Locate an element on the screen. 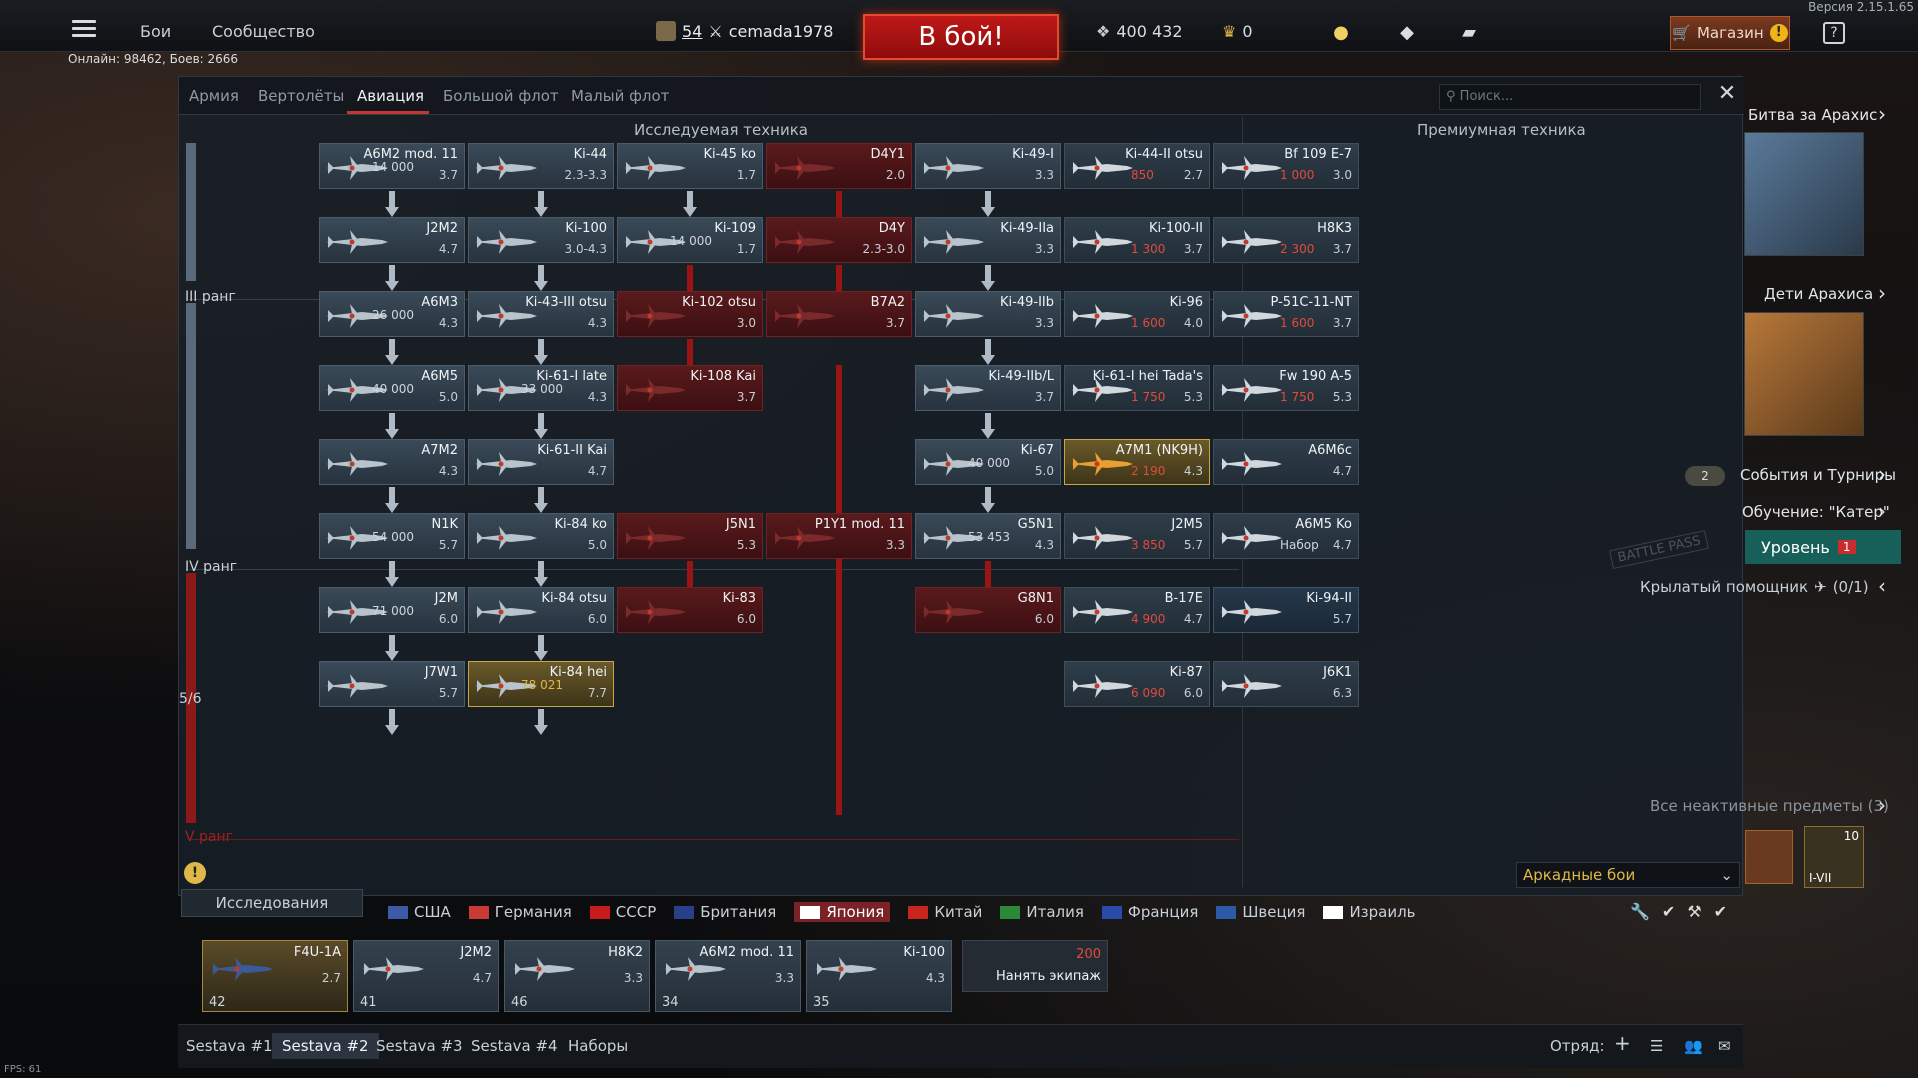 This screenshot has height=1078, width=1918. item-card-2: 10 I-VII is located at coordinates (1834, 857).